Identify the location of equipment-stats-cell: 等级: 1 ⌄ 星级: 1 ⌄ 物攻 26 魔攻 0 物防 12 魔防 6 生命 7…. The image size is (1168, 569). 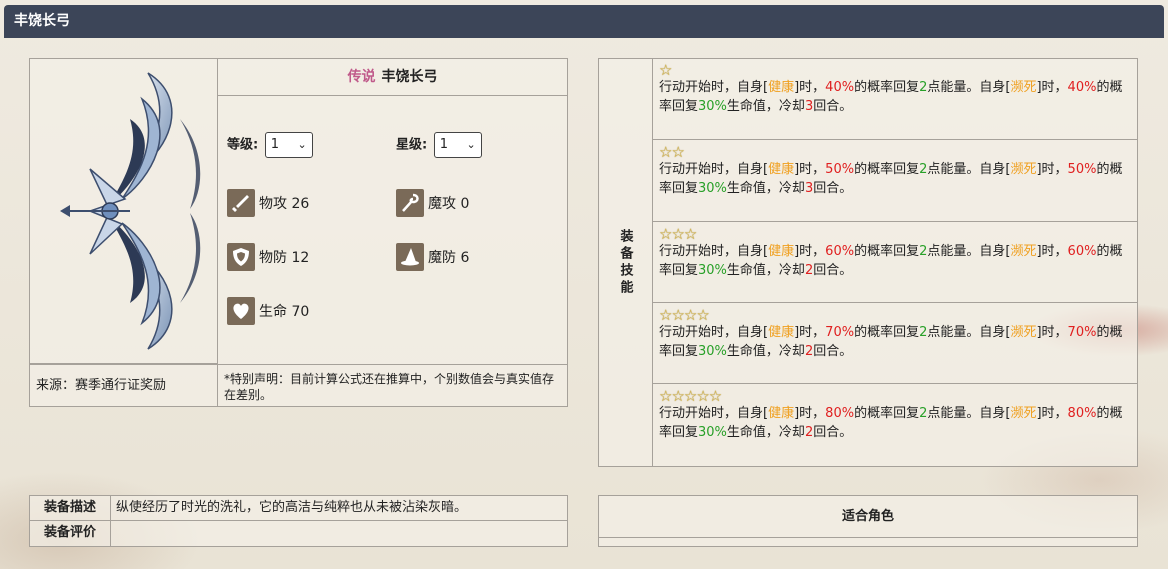
(392, 230).